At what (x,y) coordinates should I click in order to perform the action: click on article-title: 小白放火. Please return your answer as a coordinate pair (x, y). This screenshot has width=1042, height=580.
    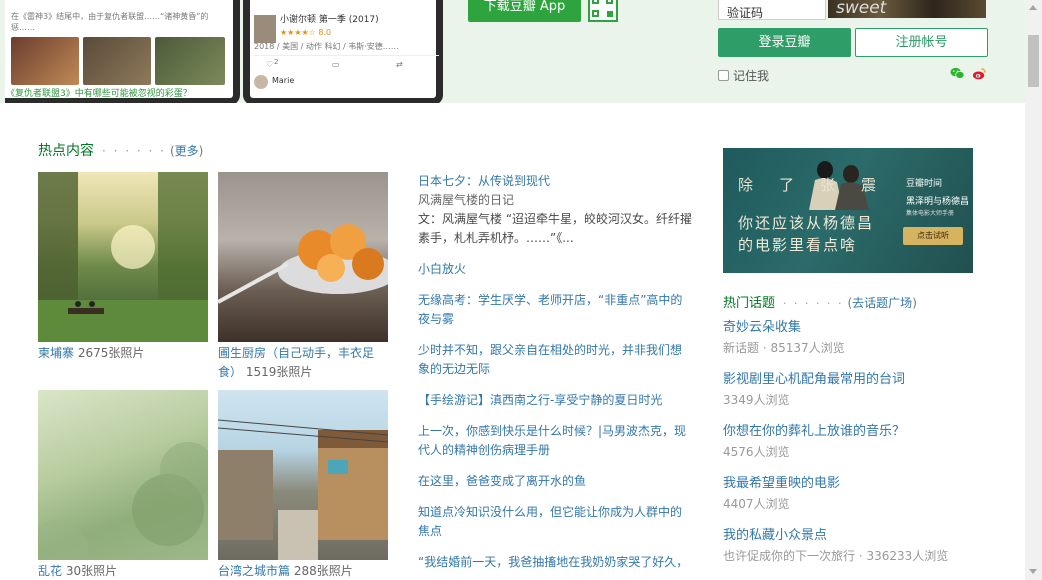
    Looking at the image, I should click on (555, 269).